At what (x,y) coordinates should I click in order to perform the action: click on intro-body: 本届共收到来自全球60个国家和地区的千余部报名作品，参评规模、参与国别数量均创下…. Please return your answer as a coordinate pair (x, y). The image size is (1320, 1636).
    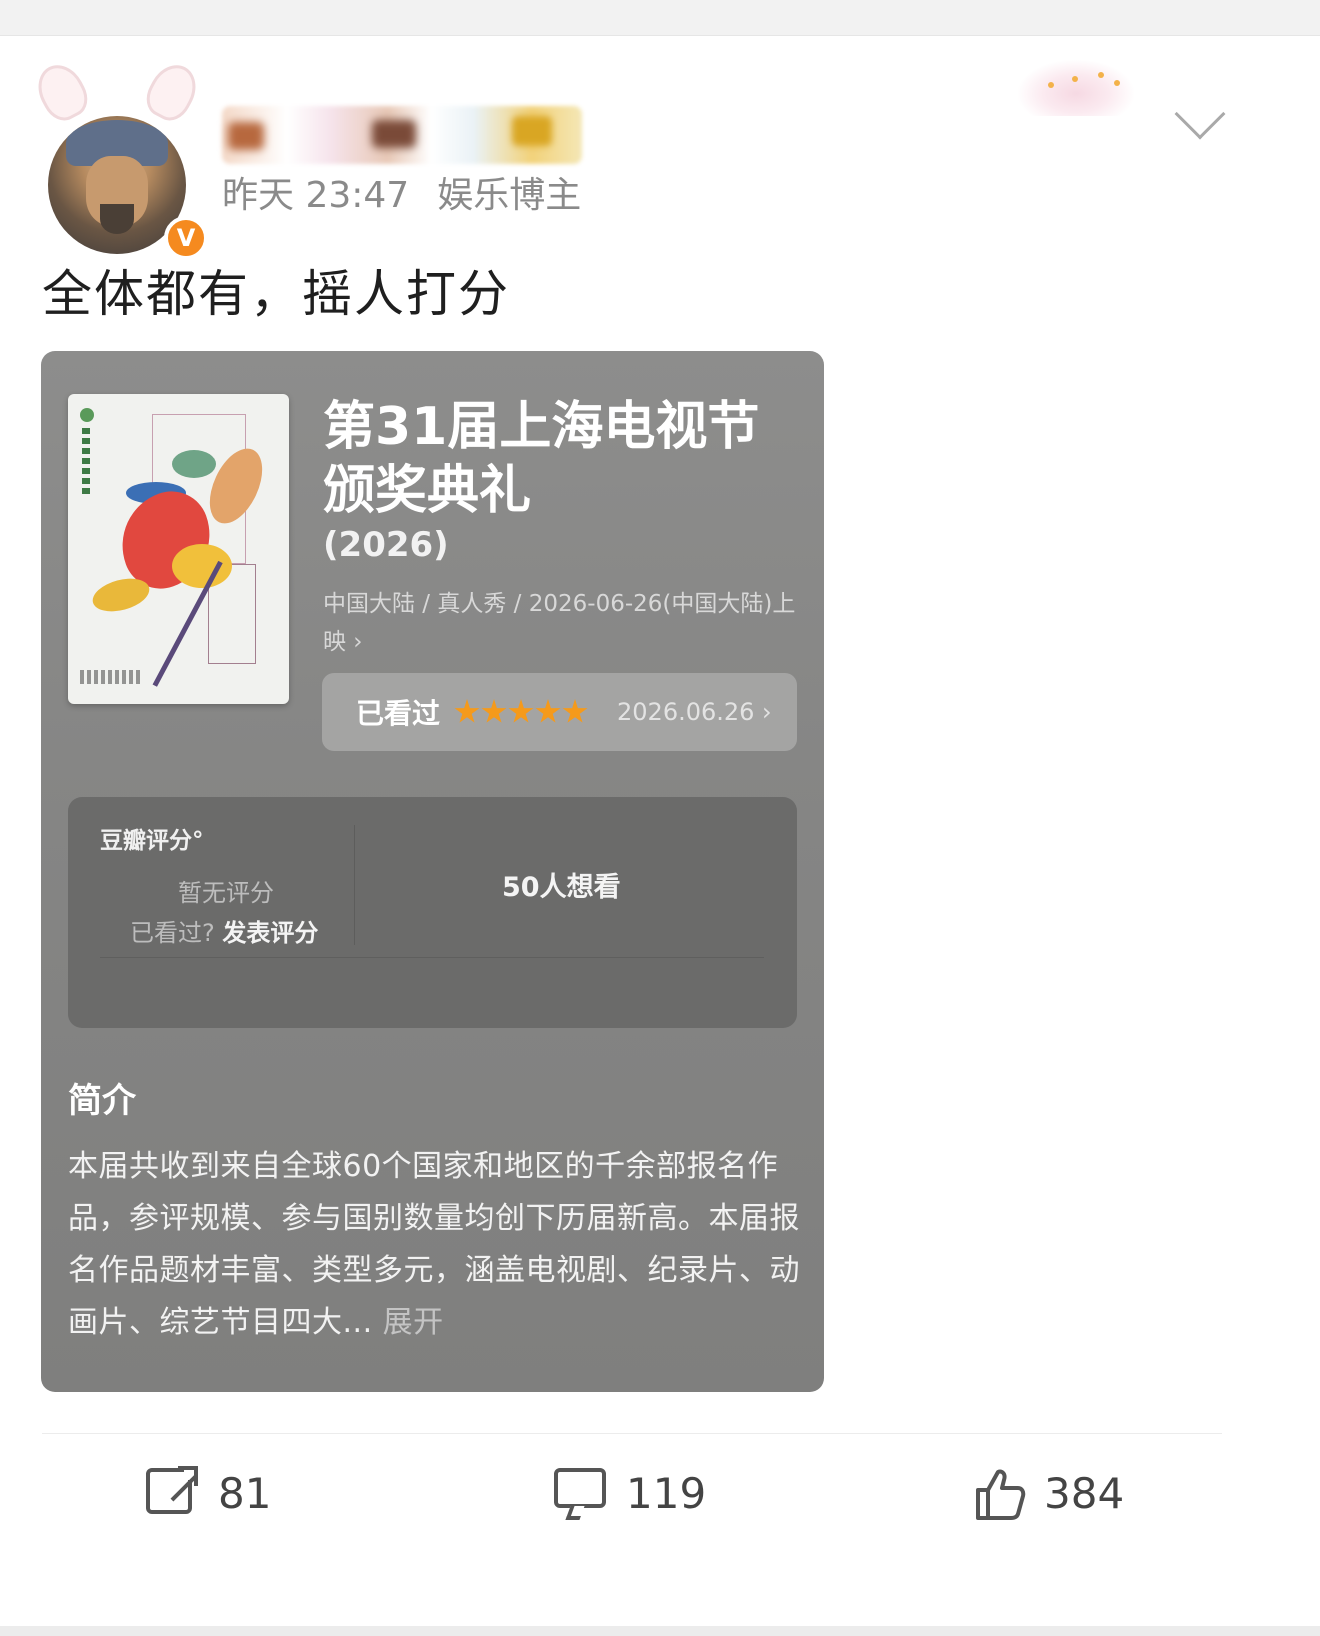
    Looking at the image, I should click on (438, 1245).